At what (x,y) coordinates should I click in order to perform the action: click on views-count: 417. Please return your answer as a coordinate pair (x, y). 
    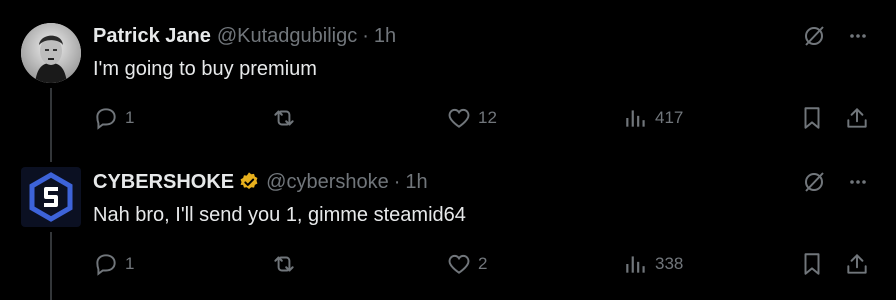
    Looking at the image, I should click on (669, 117).